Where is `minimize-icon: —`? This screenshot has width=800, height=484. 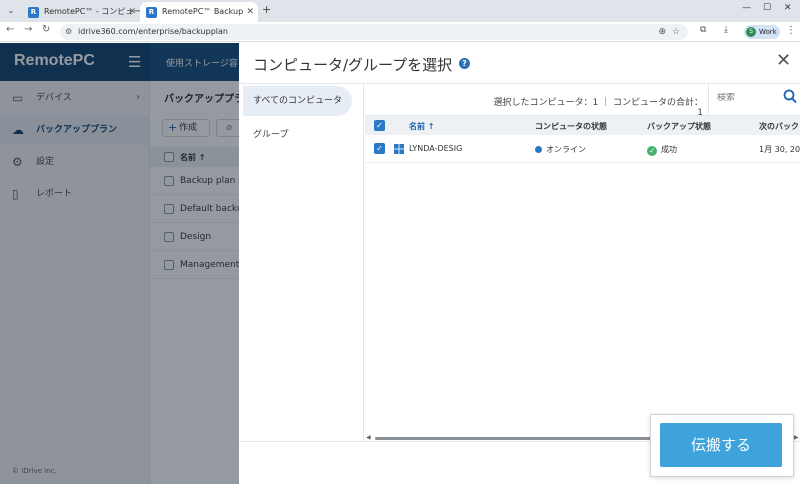 minimize-icon: — is located at coordinates (746, 8).